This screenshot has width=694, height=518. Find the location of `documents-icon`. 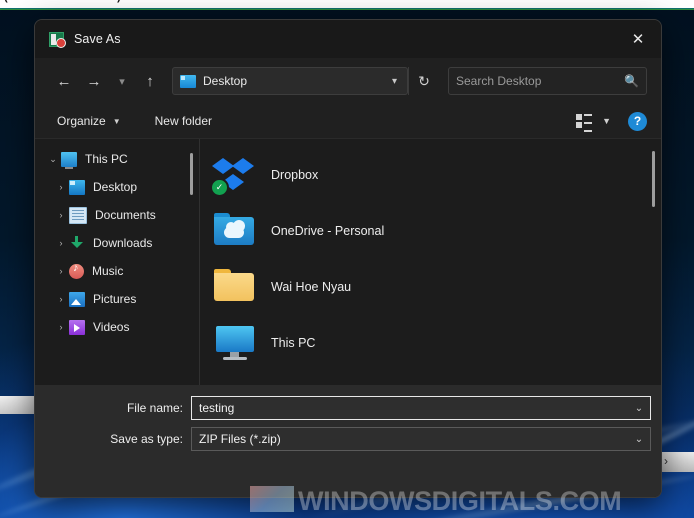

documents-icon is located at coordinates (78, 215).